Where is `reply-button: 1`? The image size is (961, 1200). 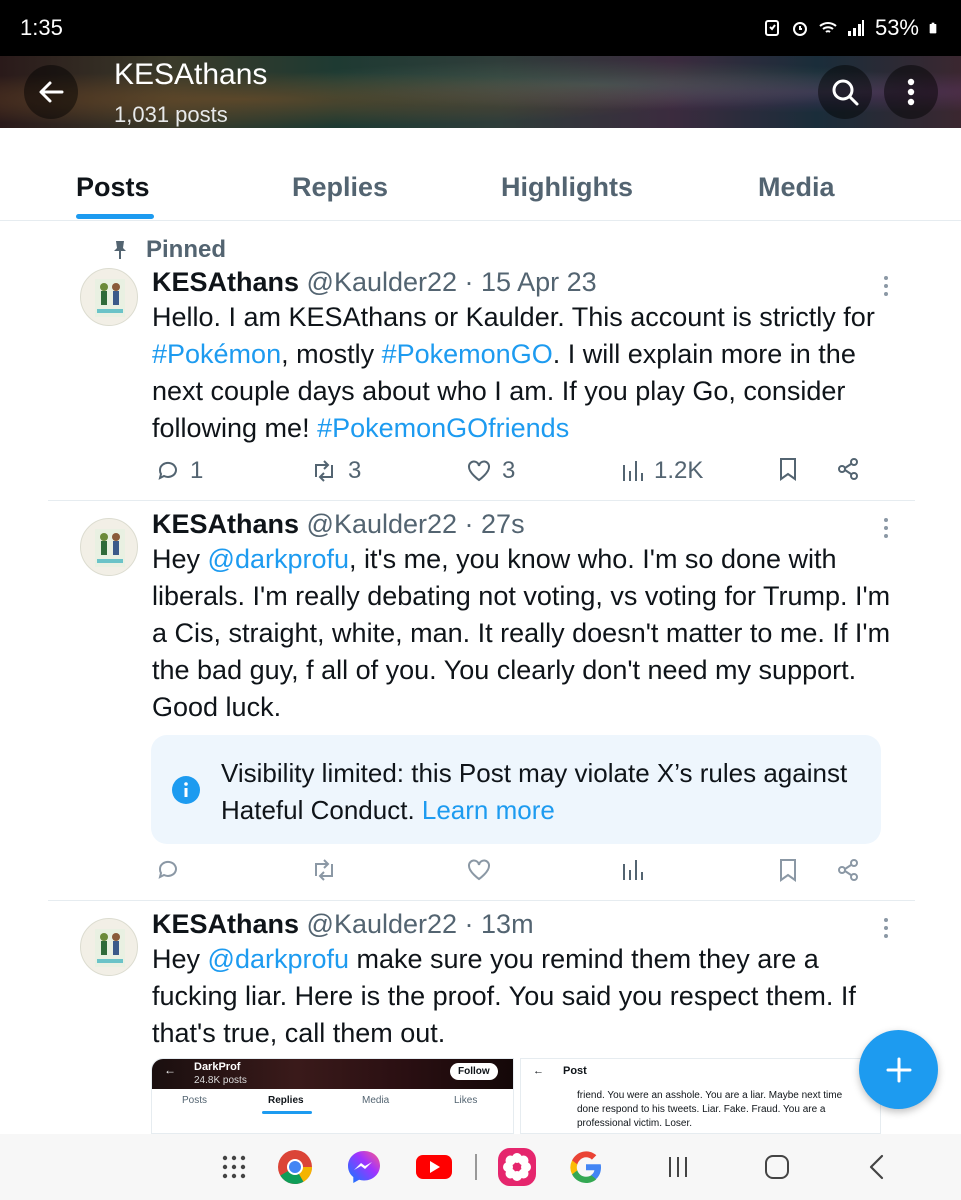
reply-button: 1 is located at coordinates (179, 471).